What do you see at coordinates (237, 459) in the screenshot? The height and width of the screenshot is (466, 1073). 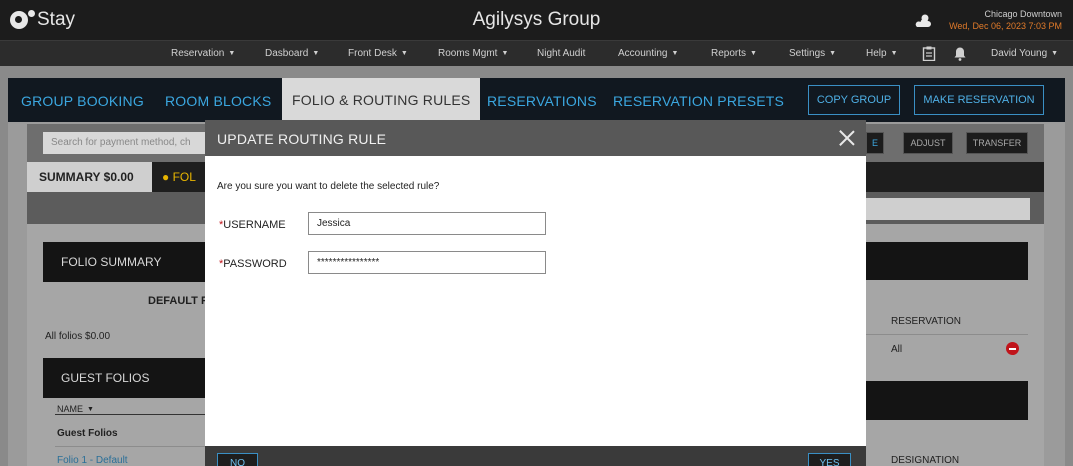 I see `no-button: NO` at bounding box center [237, 459].